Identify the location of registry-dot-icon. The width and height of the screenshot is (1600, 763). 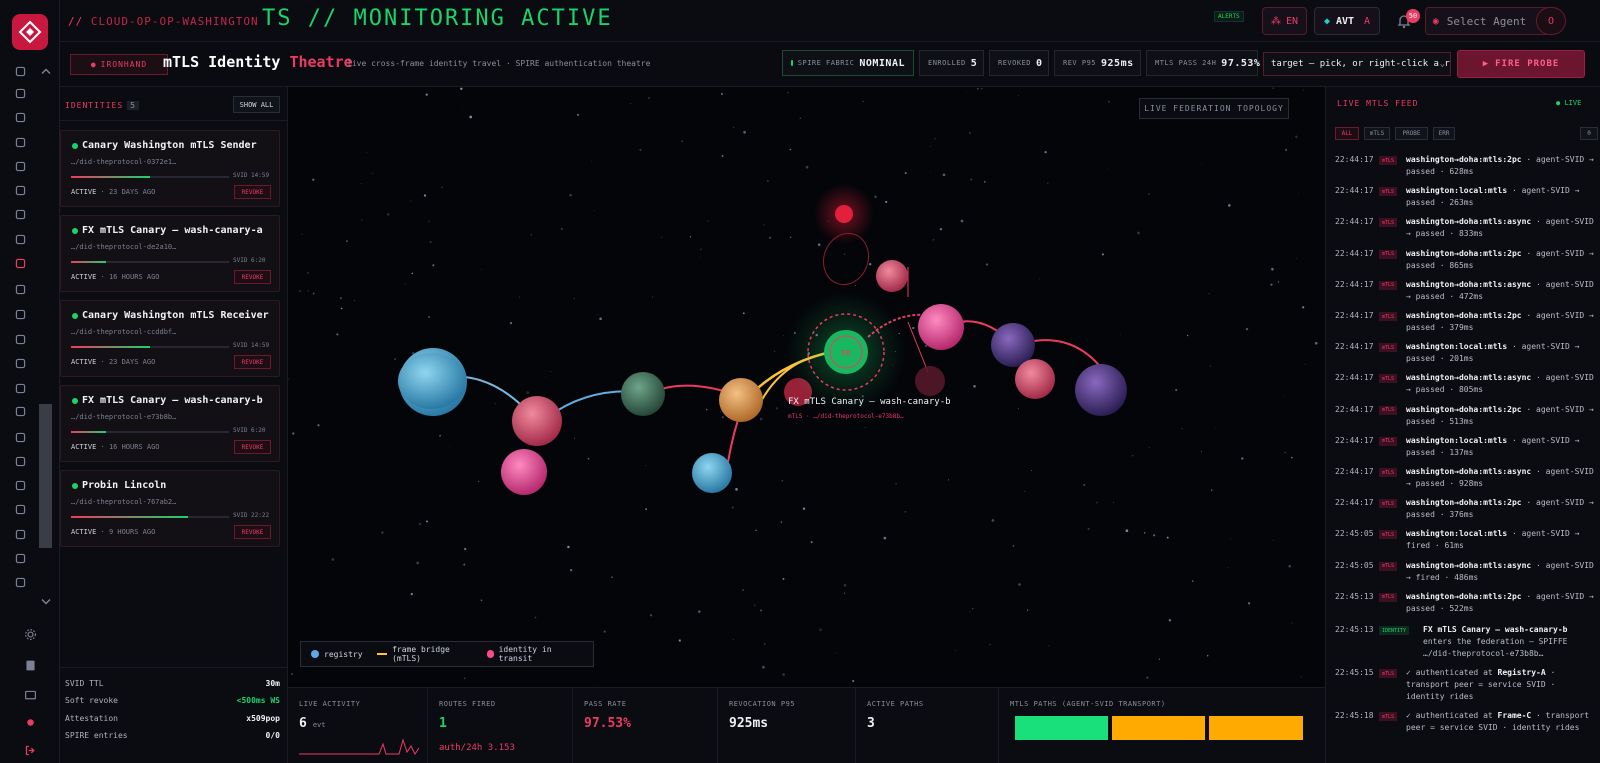
(315, 654).